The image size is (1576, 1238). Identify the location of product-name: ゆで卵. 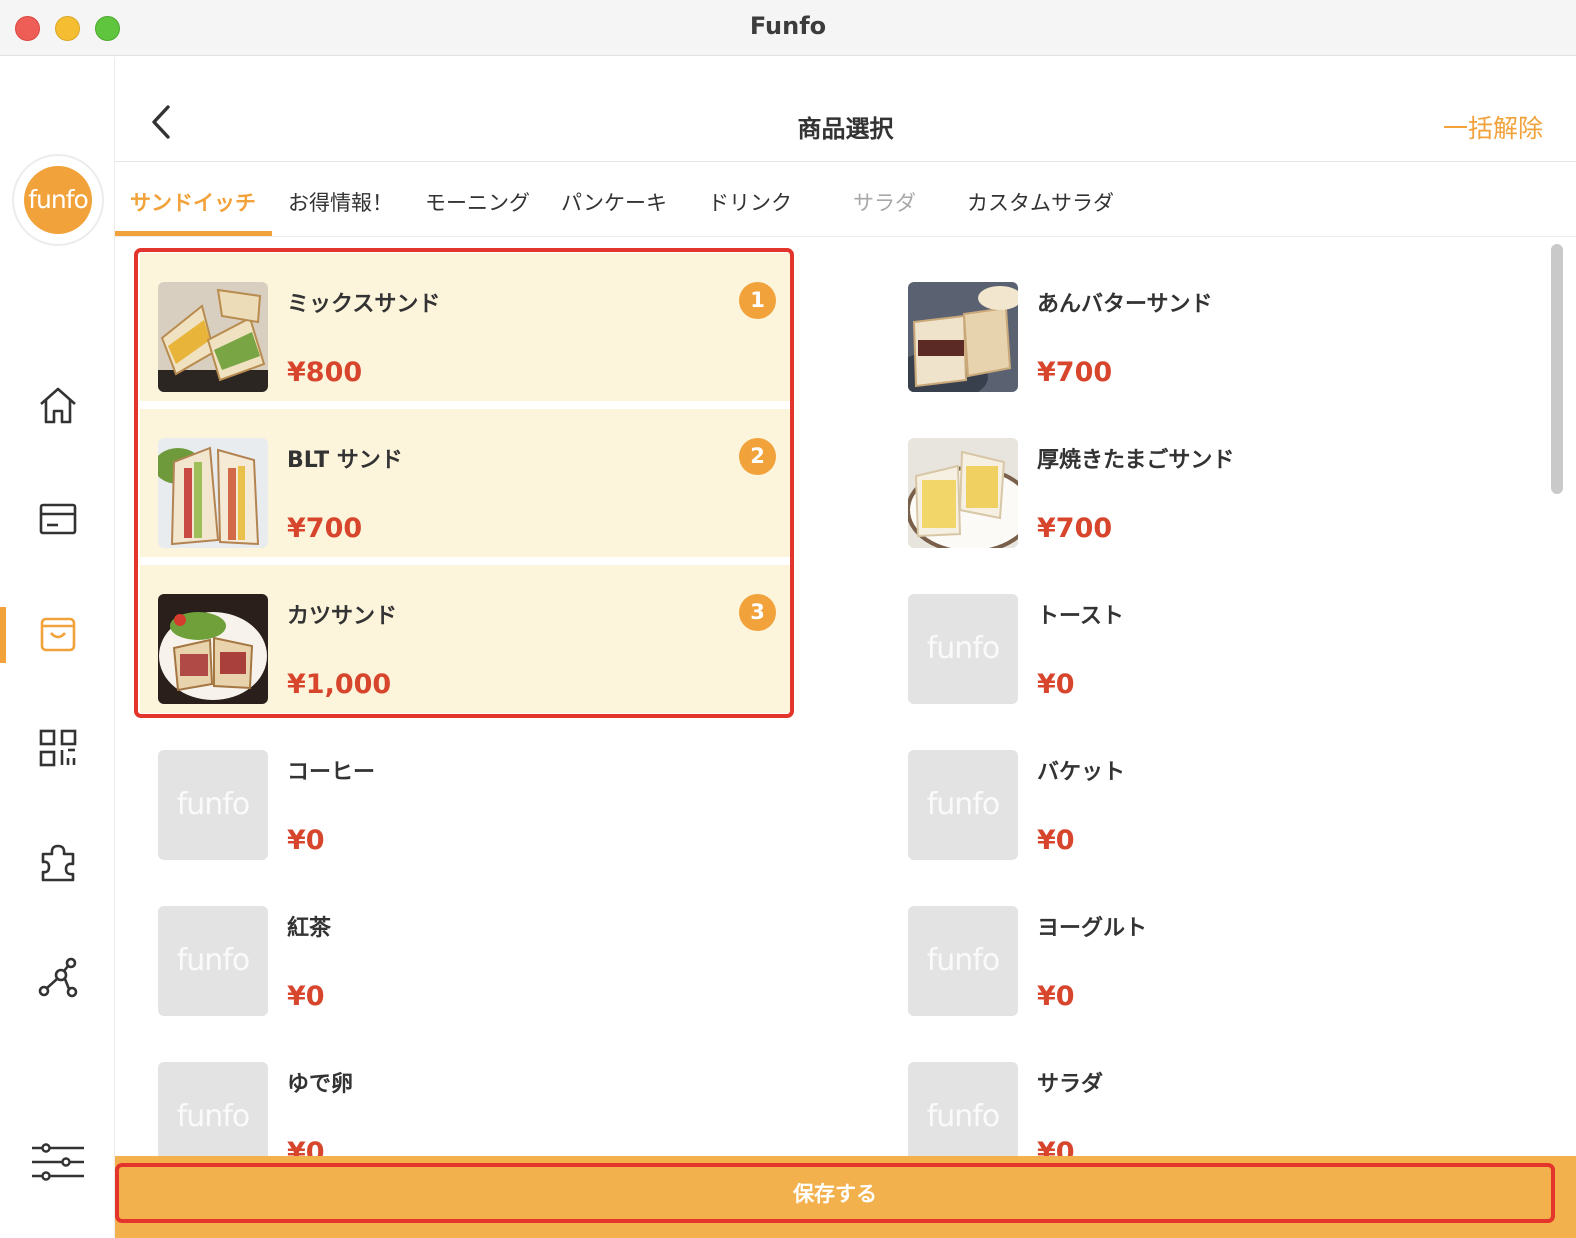
(320, 1084).